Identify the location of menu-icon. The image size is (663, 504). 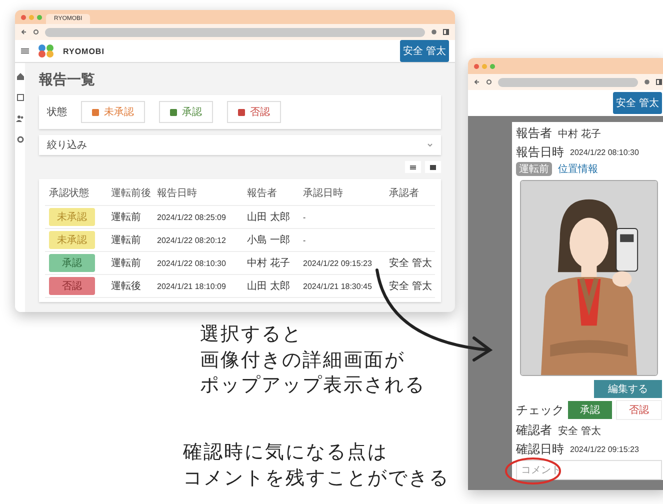
(25, 51).